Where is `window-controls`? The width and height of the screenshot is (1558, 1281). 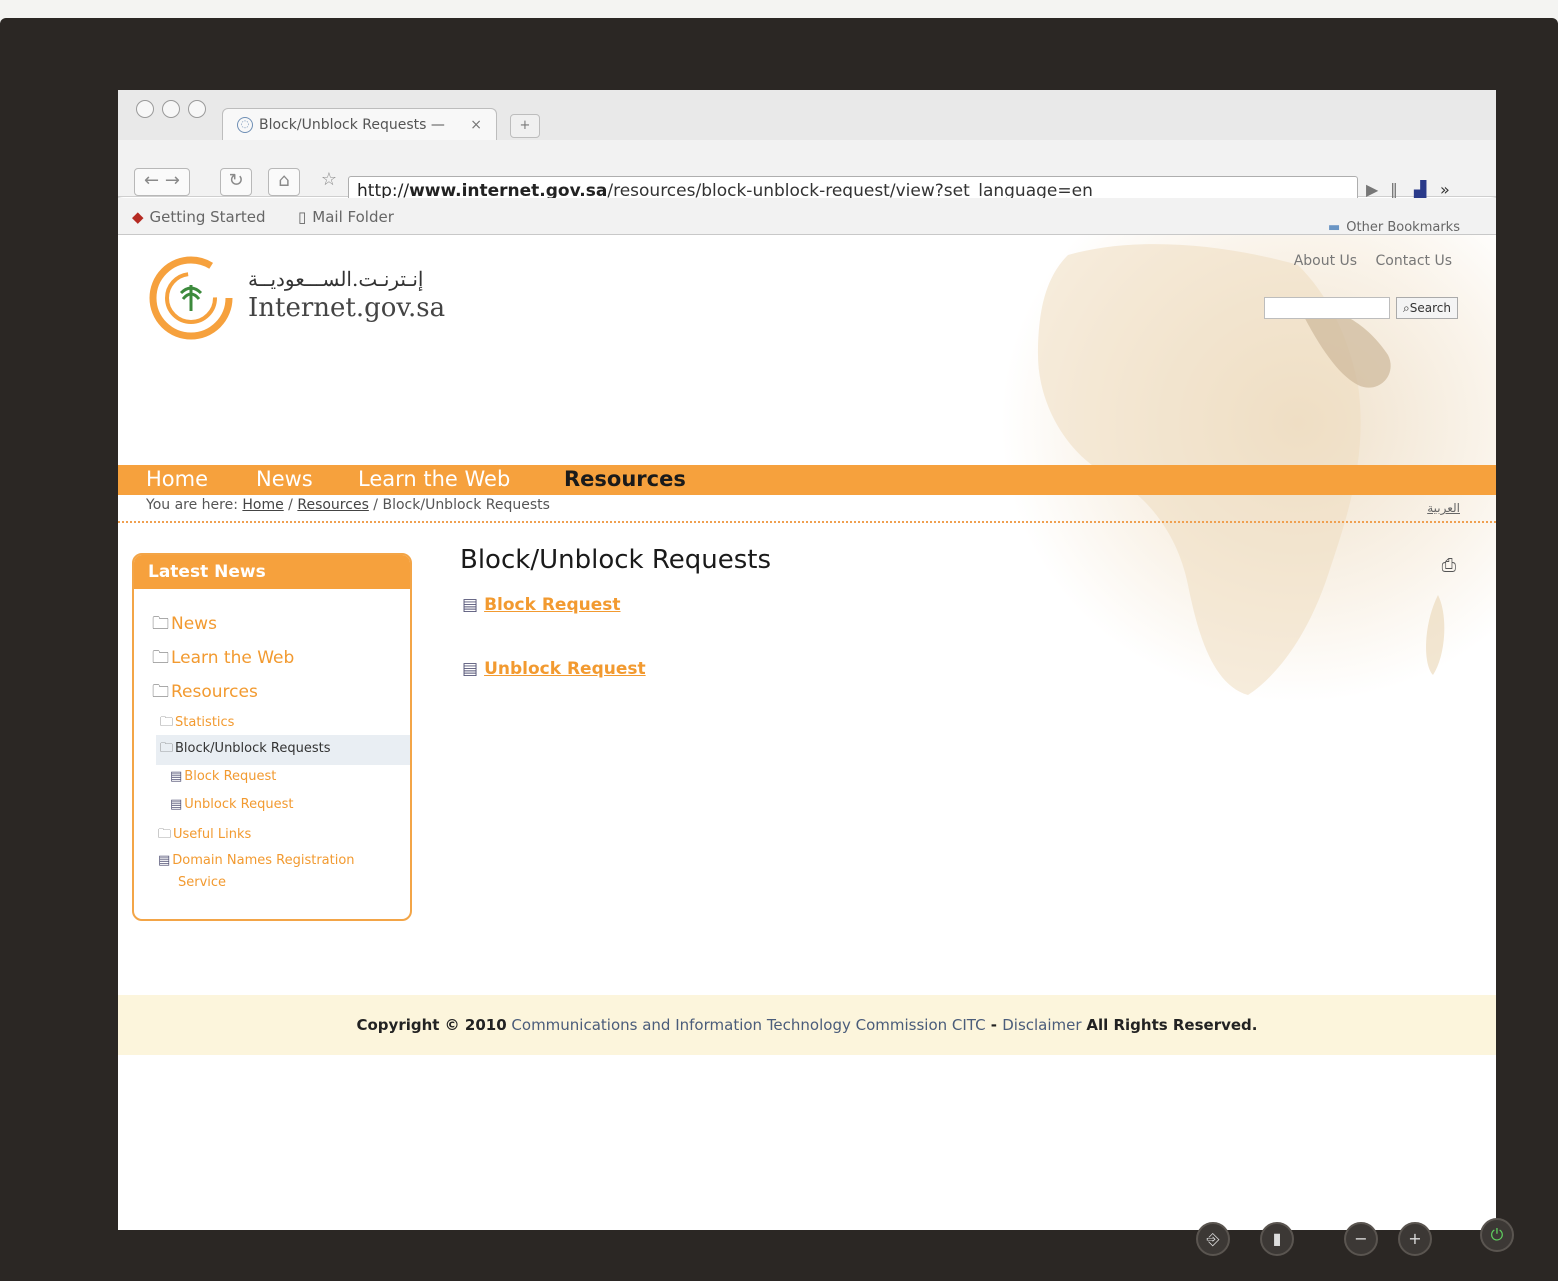
window-controls is located at coordinates (171, 109).